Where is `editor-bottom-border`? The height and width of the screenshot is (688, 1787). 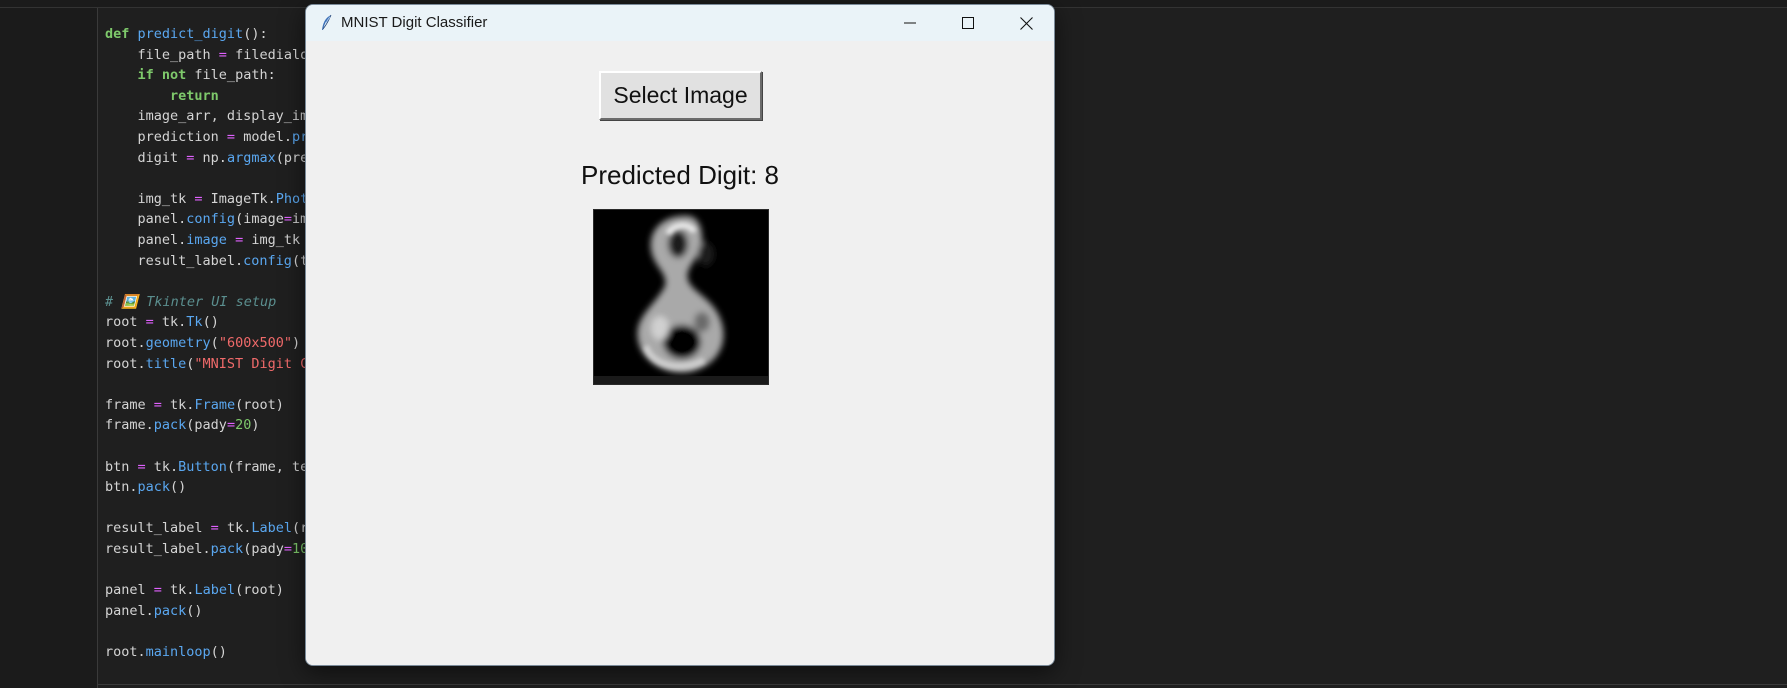
editor-bottom-border is located at coordinates (942, 684).